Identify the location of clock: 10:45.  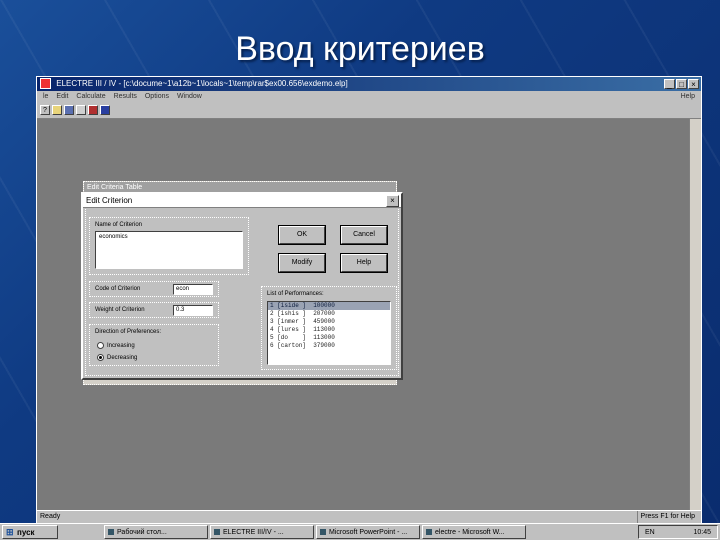
(702, 532).